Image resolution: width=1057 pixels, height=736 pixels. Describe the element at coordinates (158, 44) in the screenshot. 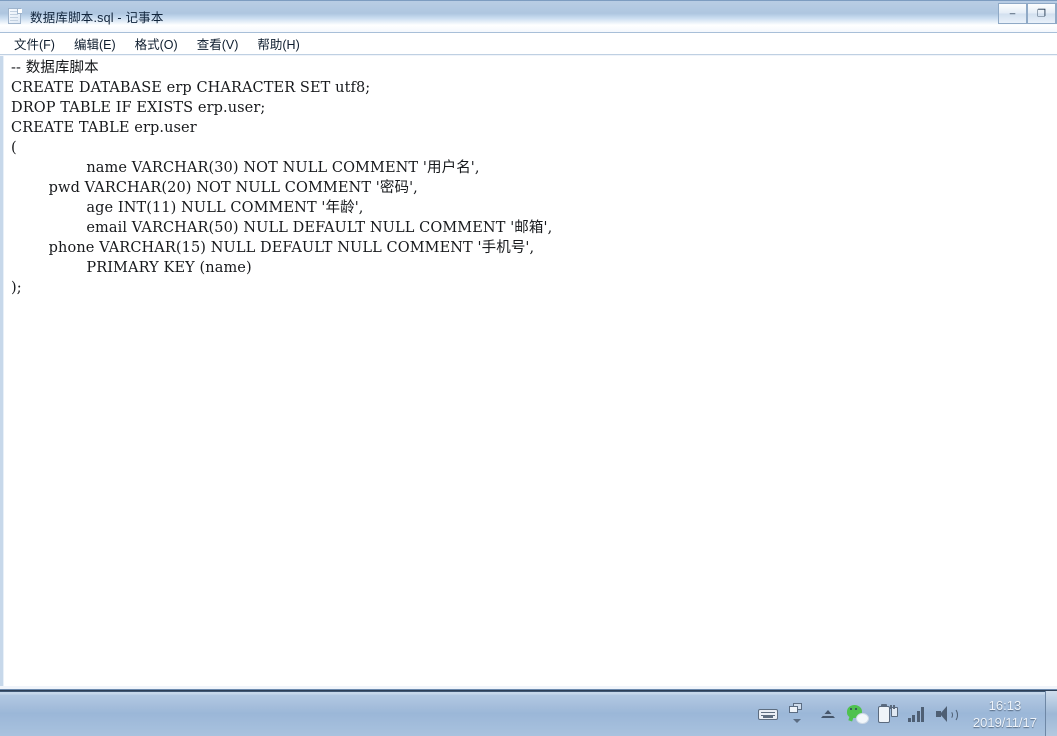

I see `menu-format: 格式(O)` at that location.